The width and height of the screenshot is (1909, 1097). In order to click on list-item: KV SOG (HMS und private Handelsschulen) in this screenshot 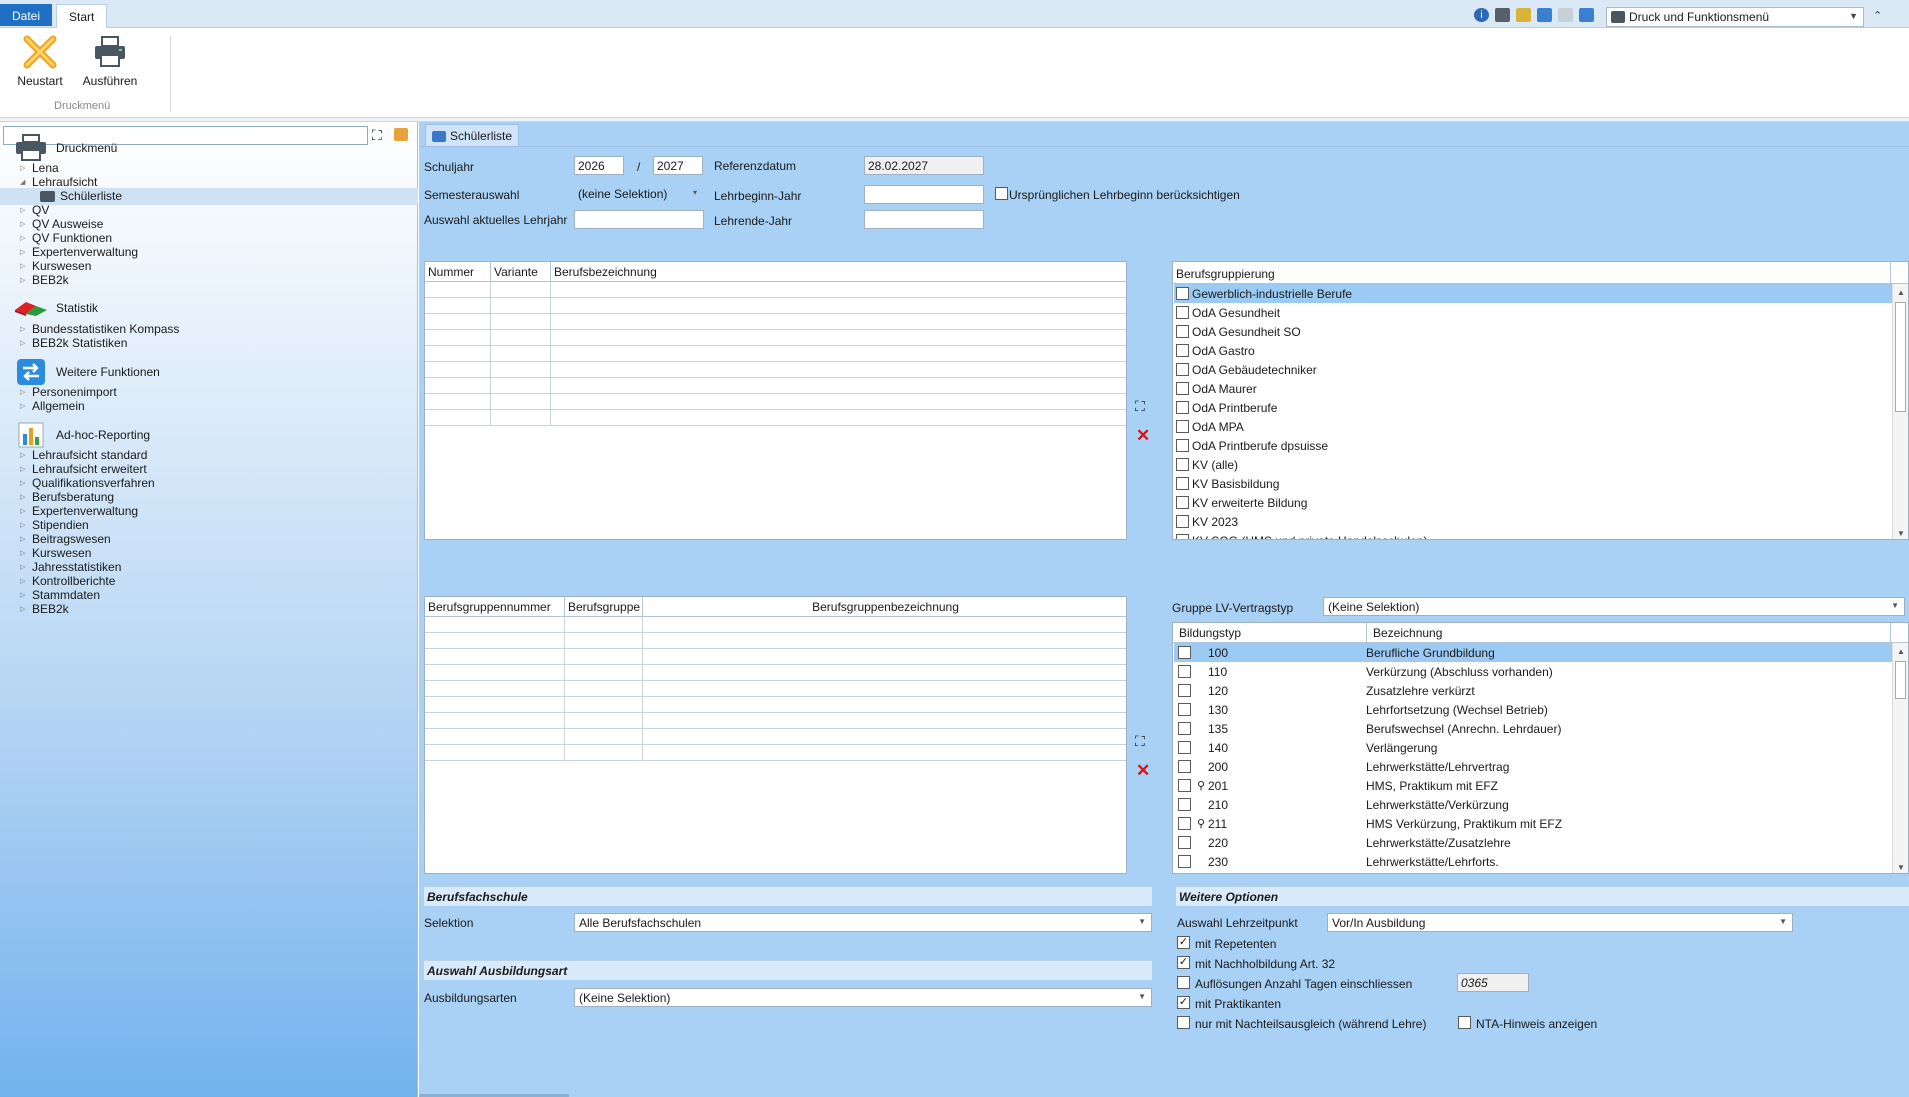, I will do `click(1533, 535)`.